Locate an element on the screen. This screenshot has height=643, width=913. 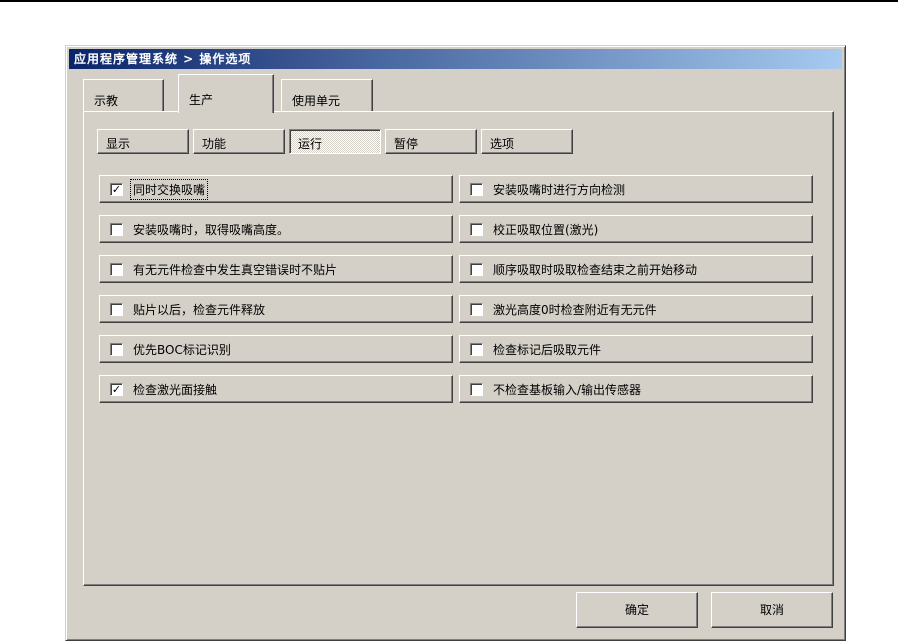
option-row: 有无元件检查中发生真空错误时不贴片 is located at coordinates (276, 269).